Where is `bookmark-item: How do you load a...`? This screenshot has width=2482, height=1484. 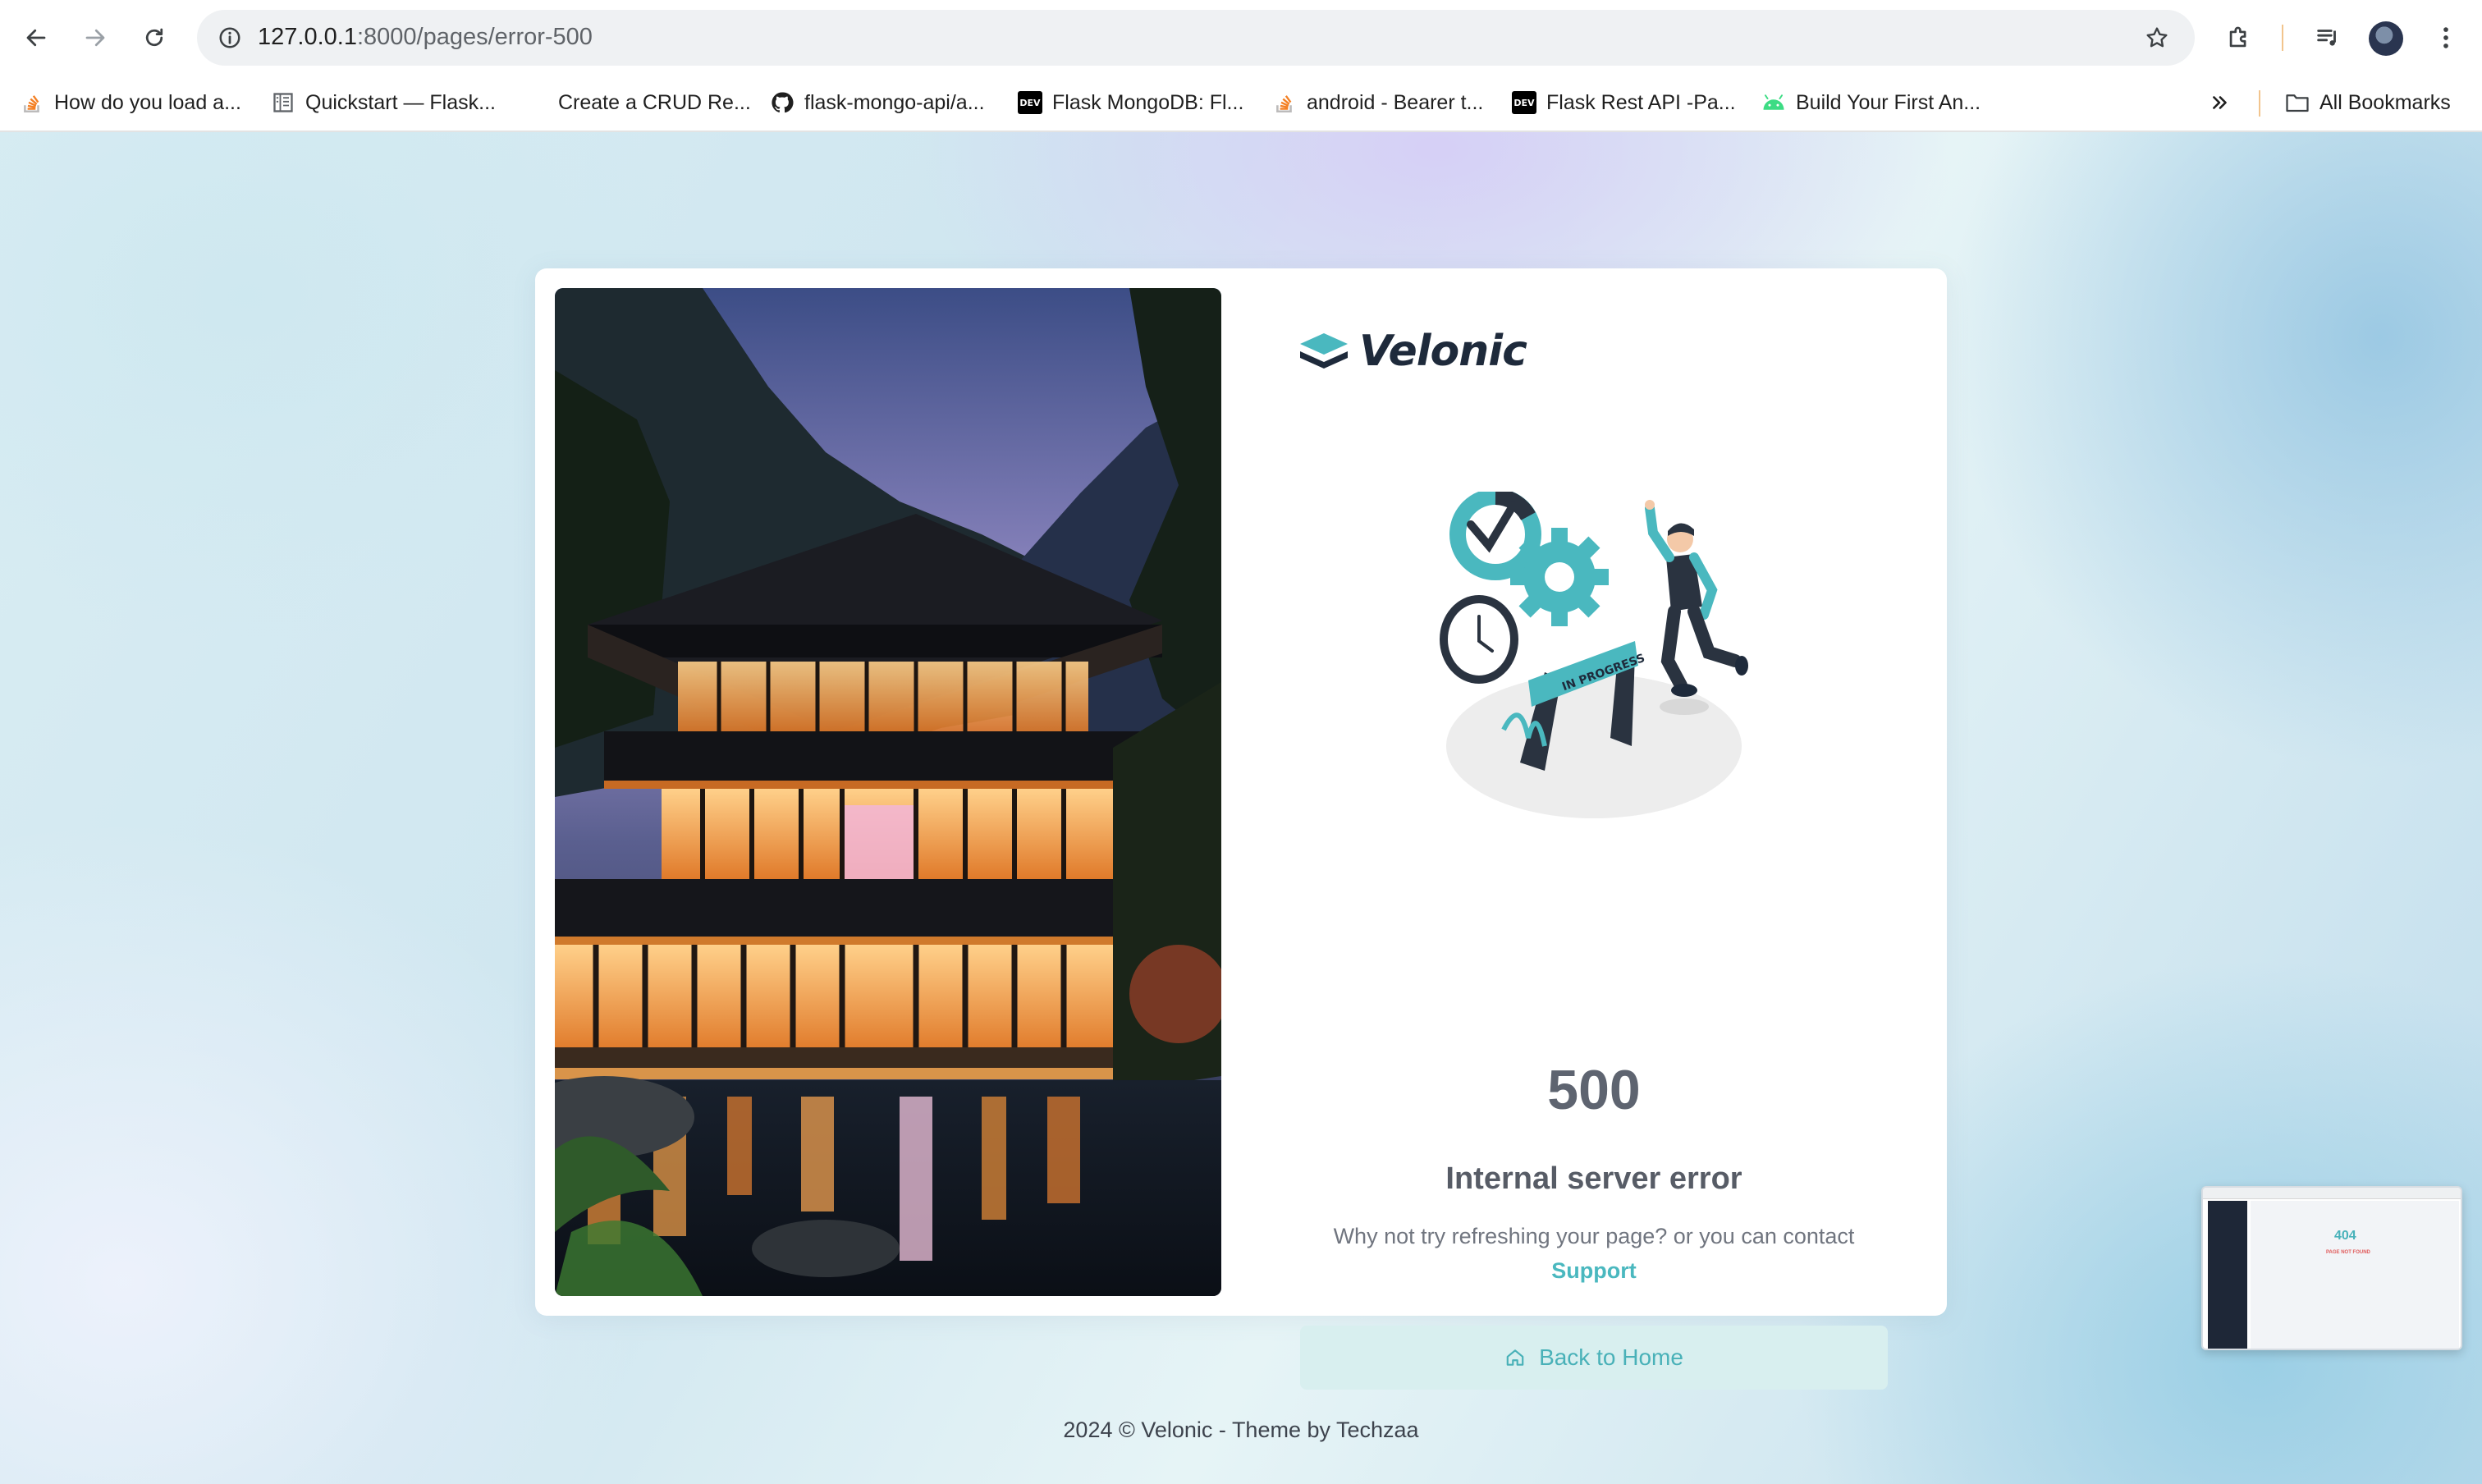
bookmark-item: How do you load a... is located at coordinates (130, 102).